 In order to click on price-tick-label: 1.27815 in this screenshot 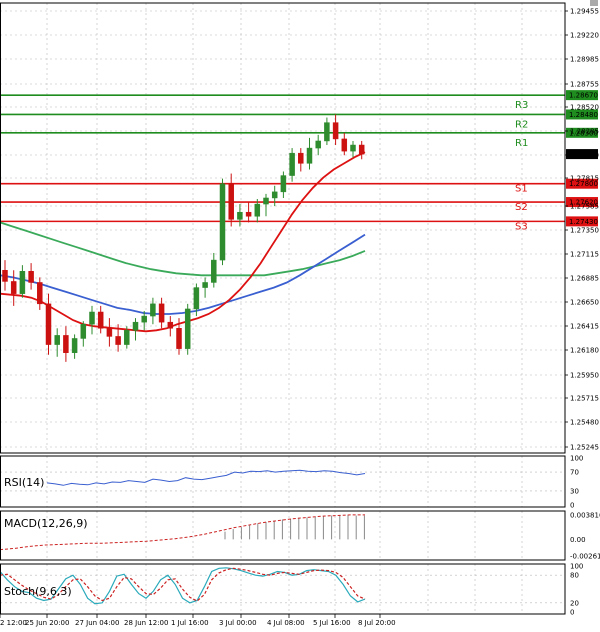, I will do `click(584, 179)`.